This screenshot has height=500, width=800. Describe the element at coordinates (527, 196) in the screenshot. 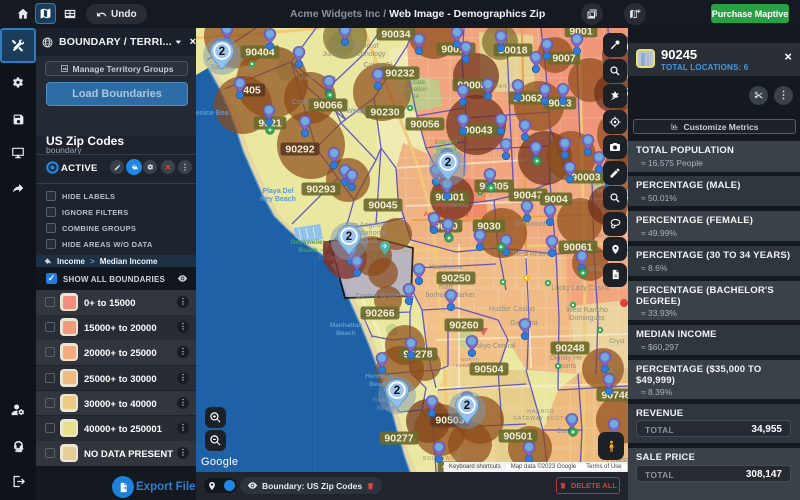

I see `svg-text: 90047` at that location.